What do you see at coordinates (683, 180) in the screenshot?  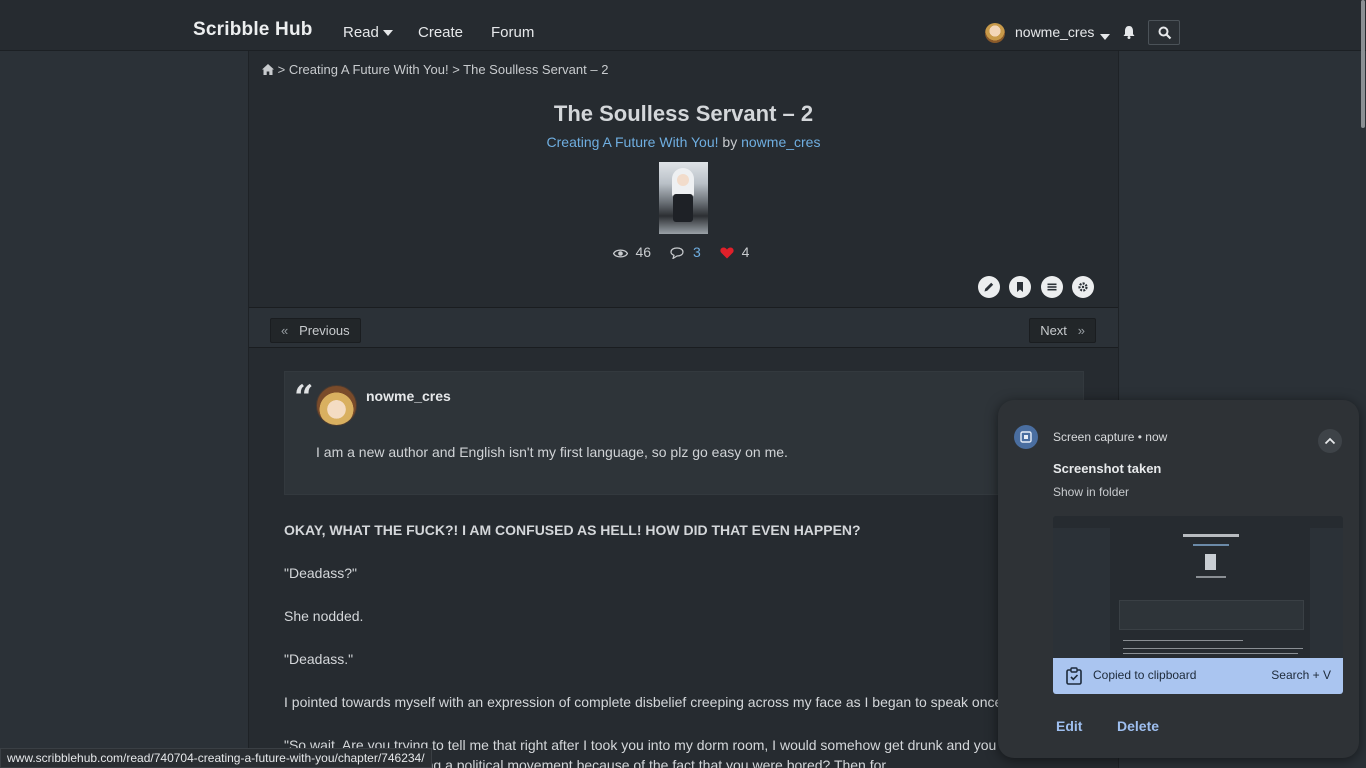 I see `cover-face` at bounding box center [683, 180].